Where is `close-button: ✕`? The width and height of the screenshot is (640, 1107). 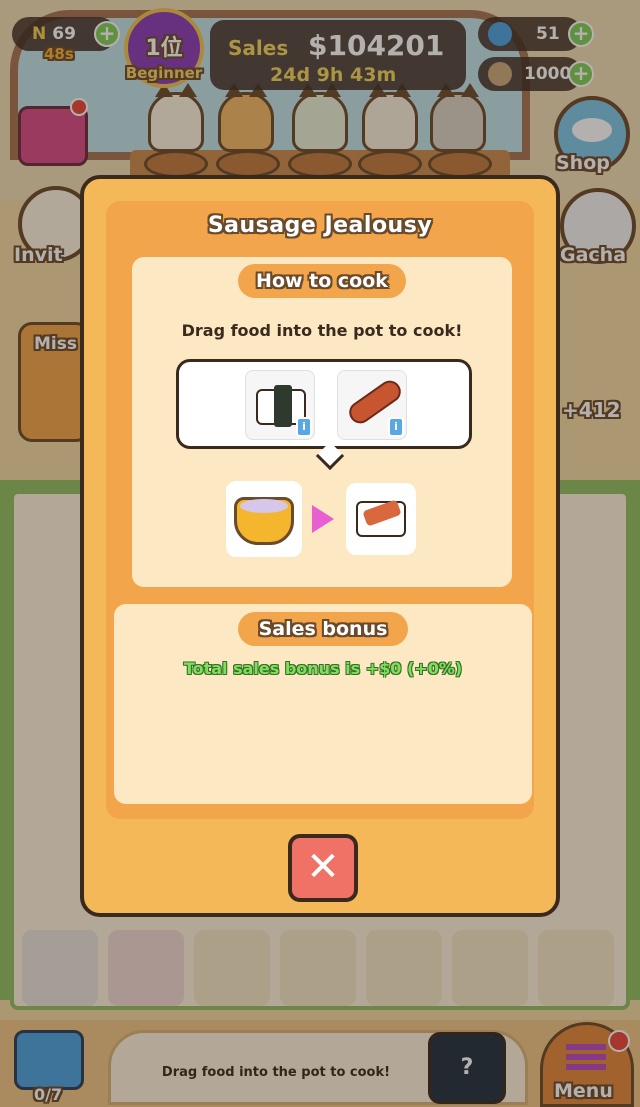 close-button: ✕ is located at coordinates (323, 868).